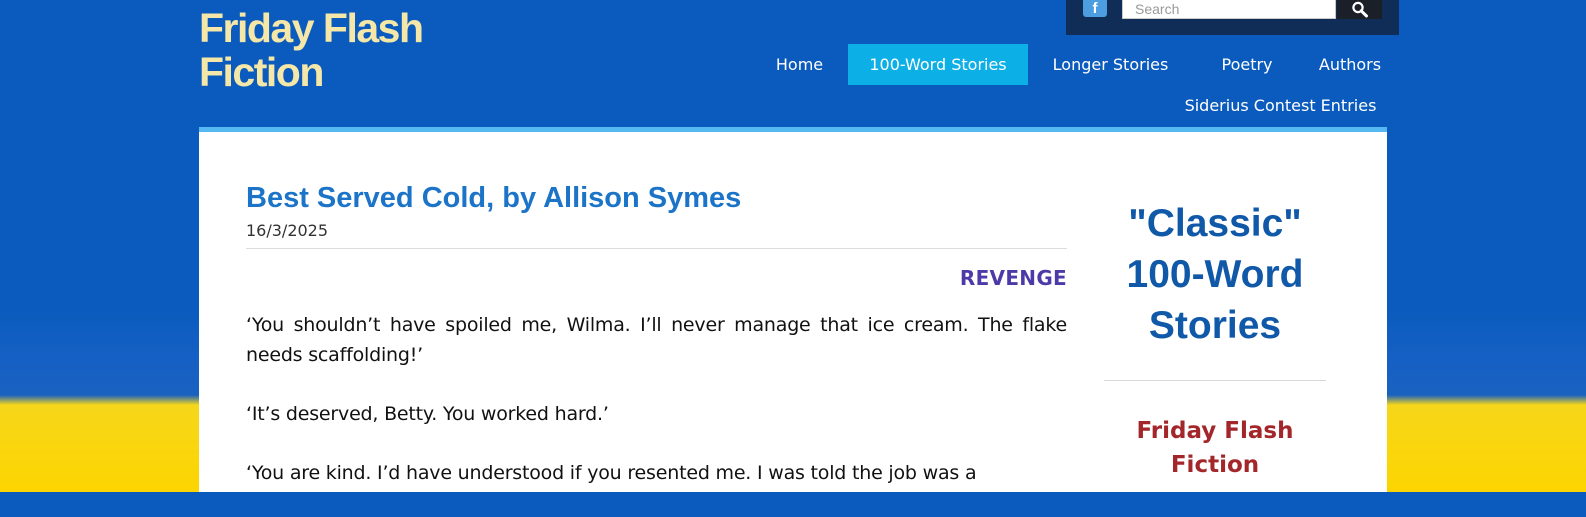 This screenshot has width=1586, height=517. Describe the element at coordinates (1095, 8) in the screenshot. I see `facebook-icon: f` at that location.